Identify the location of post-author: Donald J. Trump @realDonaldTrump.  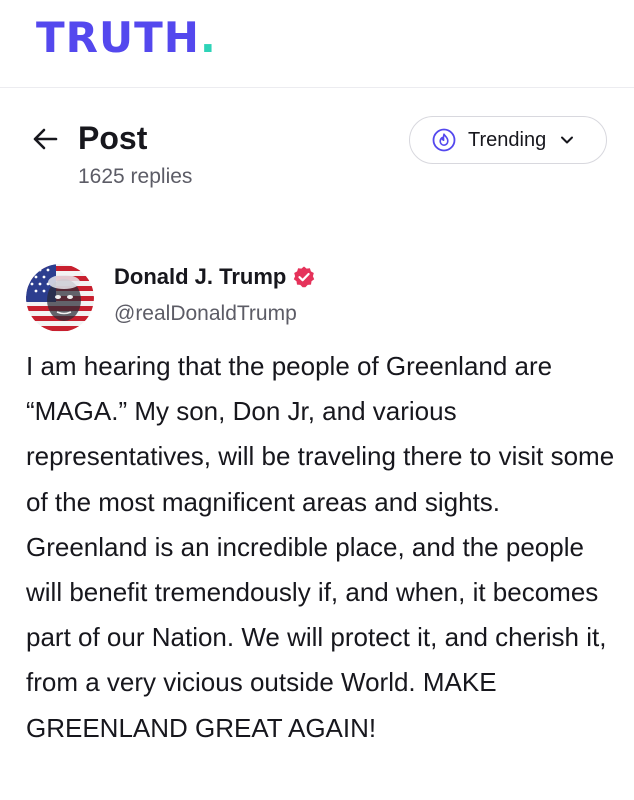
(306, 296).